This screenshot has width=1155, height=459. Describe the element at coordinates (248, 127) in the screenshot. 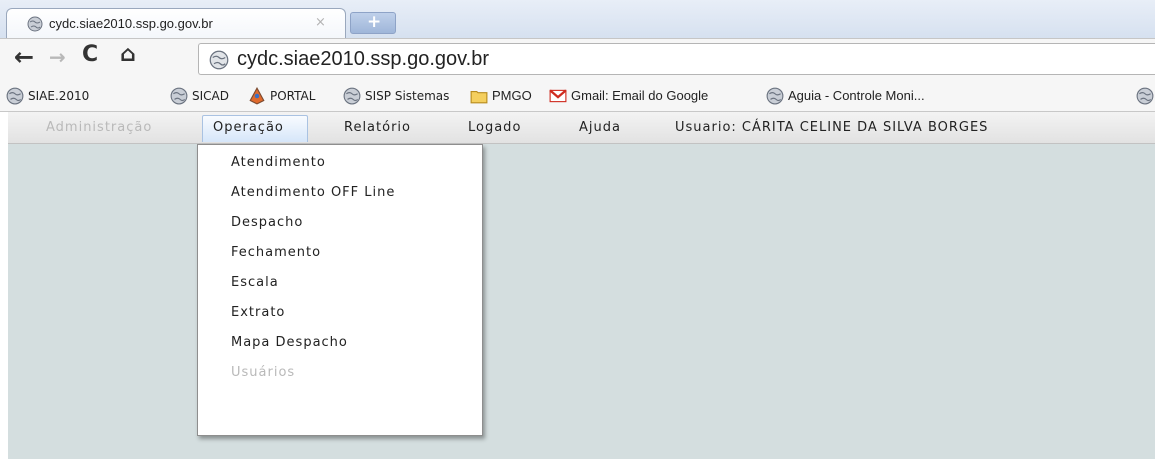

I see `menu-operacao: Operação` at that location.